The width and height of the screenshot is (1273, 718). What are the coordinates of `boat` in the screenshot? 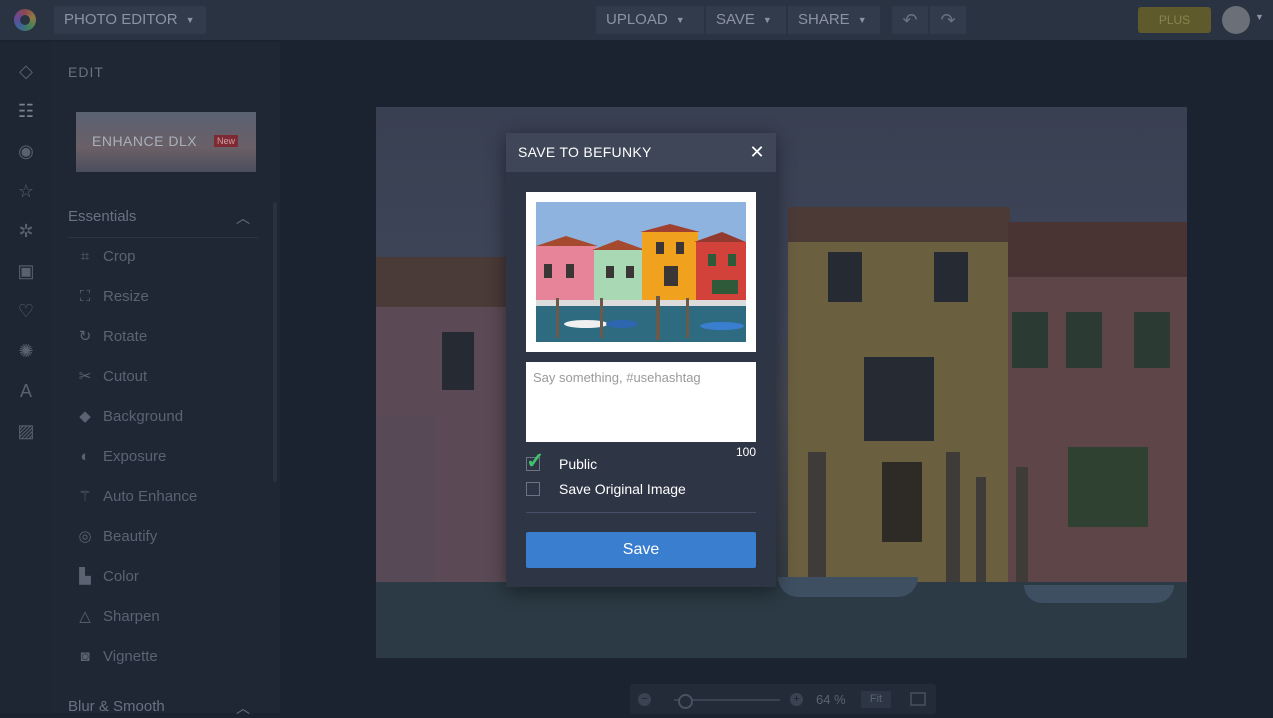 It's located at (848, 587).